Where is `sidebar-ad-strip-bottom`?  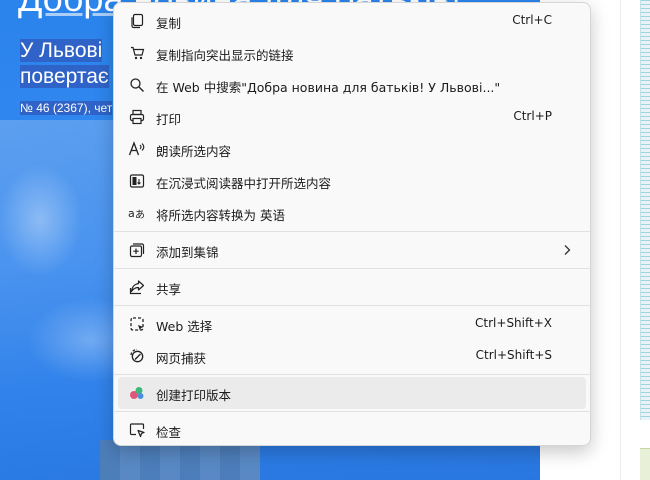
sidebar-ad-strip-bottom is located at coordinates (645, 464).